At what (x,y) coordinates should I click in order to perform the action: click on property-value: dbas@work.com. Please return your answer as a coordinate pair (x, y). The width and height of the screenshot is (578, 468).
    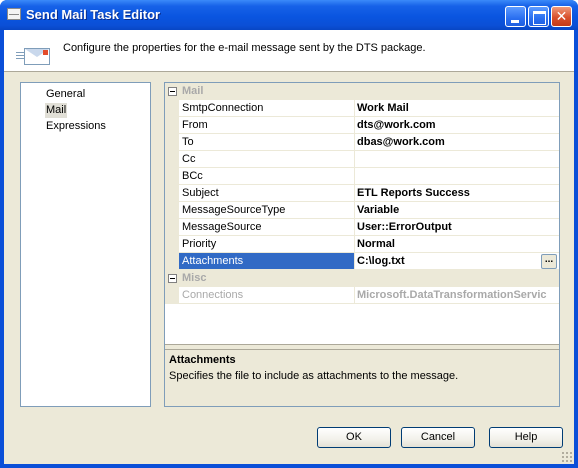
    Looking at the image, I should click on (457, 142).